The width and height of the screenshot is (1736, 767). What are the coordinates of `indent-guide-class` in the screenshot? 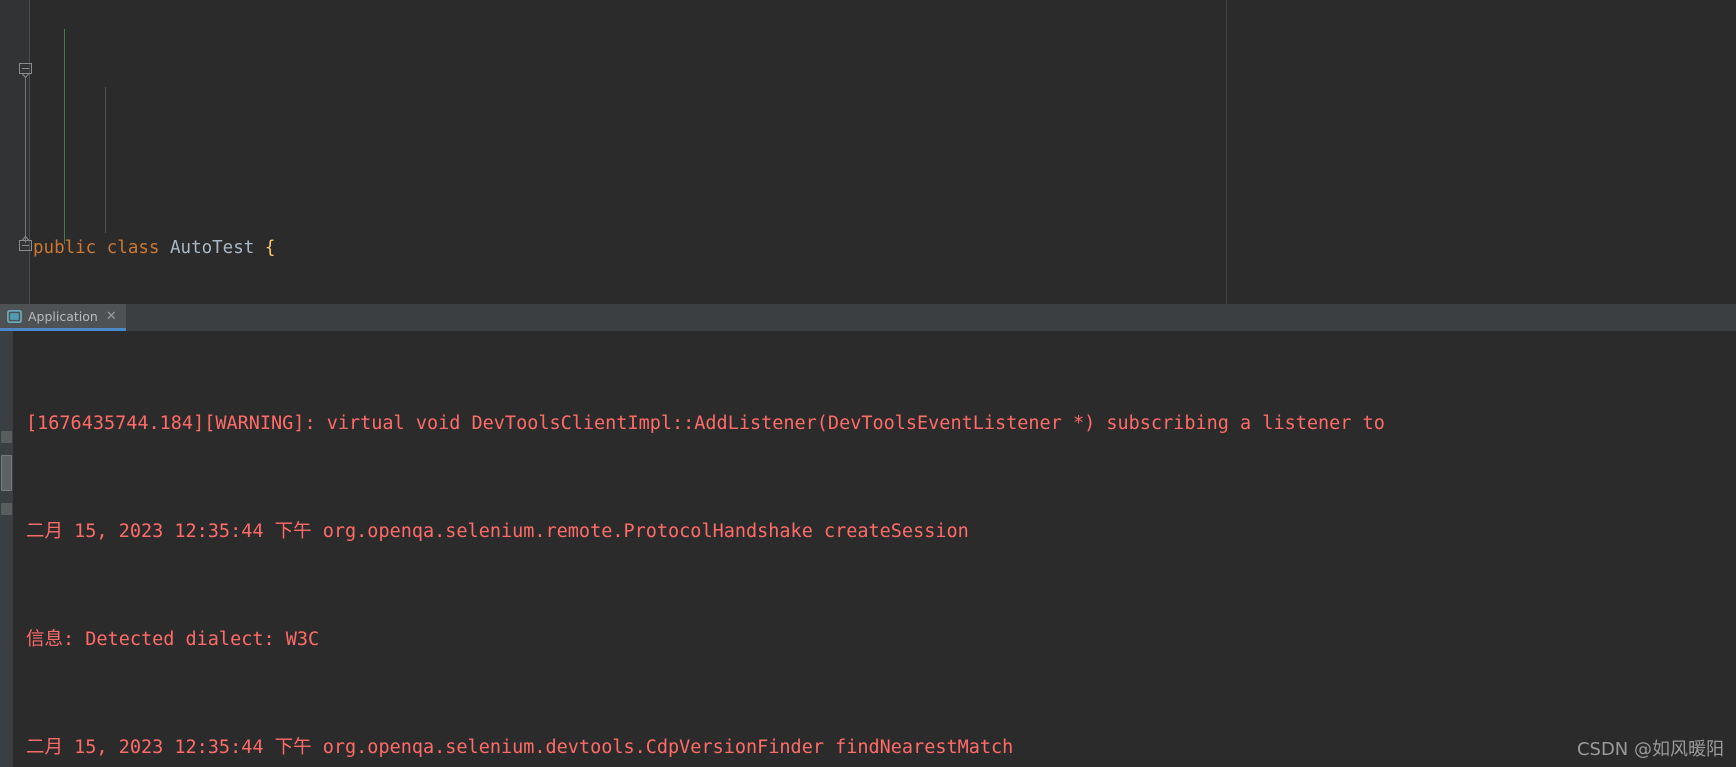 It's located at (64, 136).